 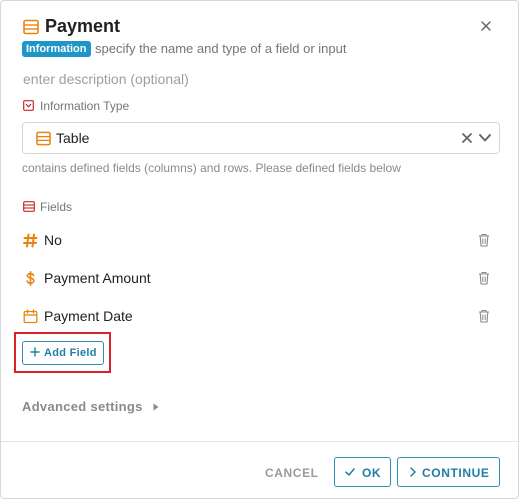 What do you see at coordinates (56, 207) in the screenshot?
I see `fields-label: Fields` at bounding box center [56, 207].